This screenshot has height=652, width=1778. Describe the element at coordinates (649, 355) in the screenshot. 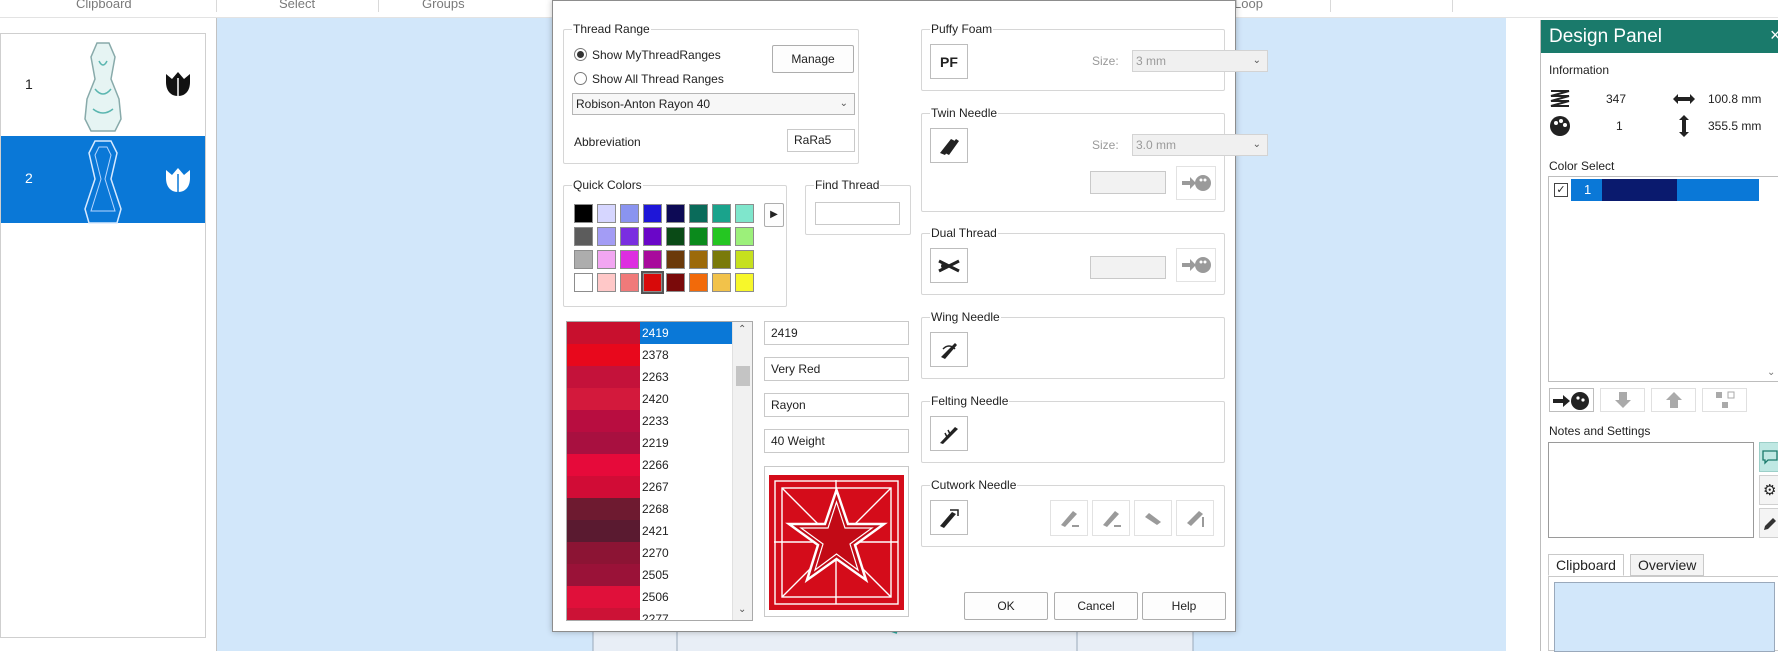

I see `thread-list-item: 2378` at that location.